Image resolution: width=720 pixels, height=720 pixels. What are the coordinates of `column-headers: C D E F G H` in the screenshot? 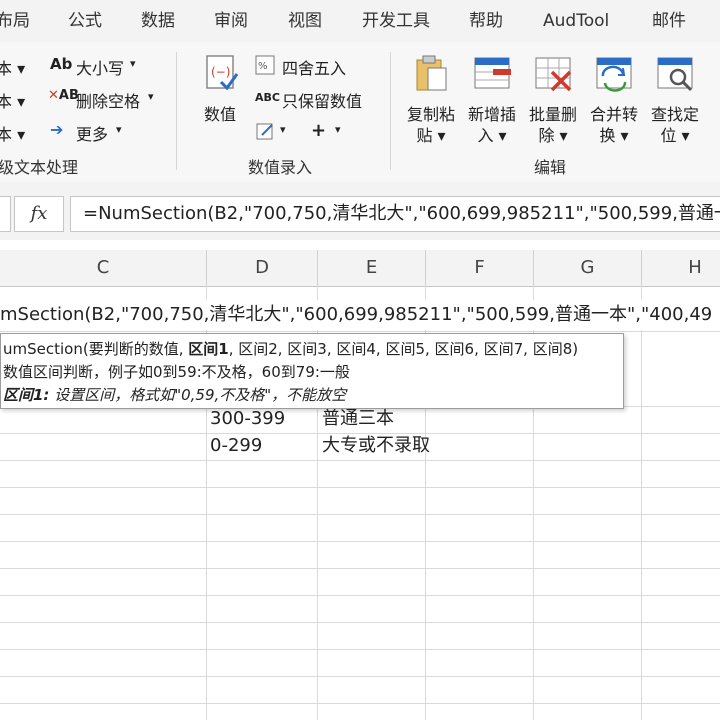 It's located at (360, 268).